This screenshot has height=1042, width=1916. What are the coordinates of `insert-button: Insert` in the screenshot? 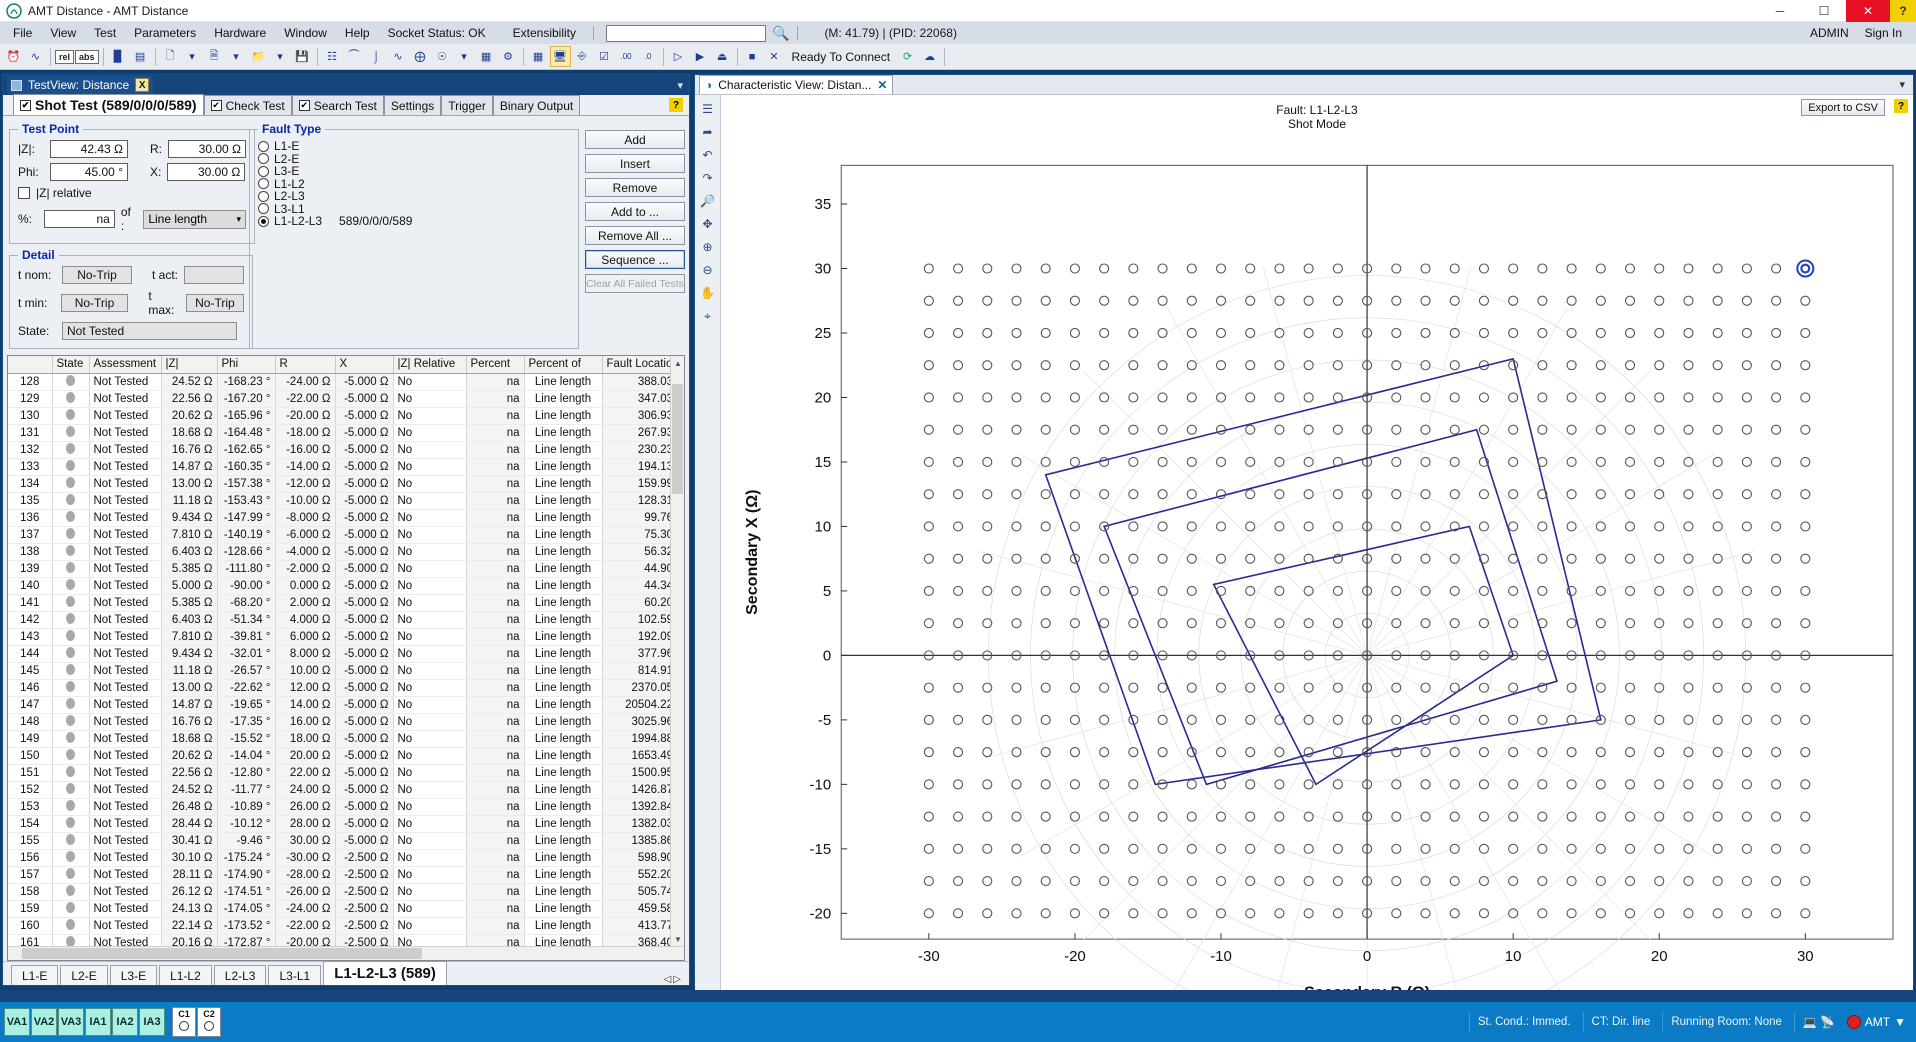 It's located at (635, 163).